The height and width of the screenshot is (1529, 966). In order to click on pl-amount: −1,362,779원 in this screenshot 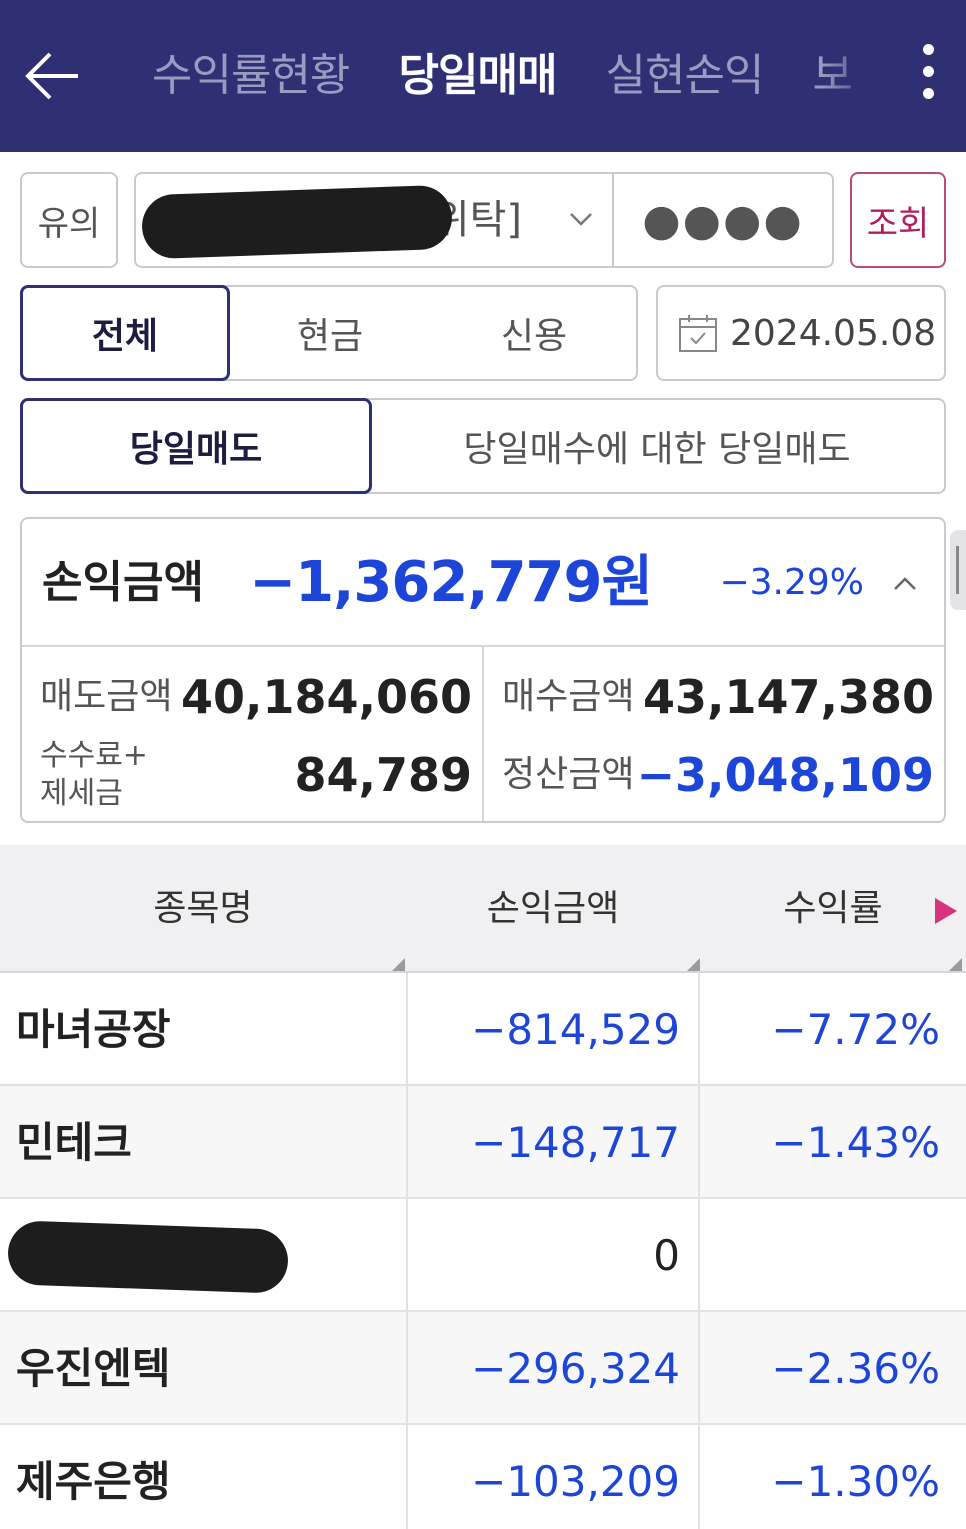, I will do `click(451, 582)`.